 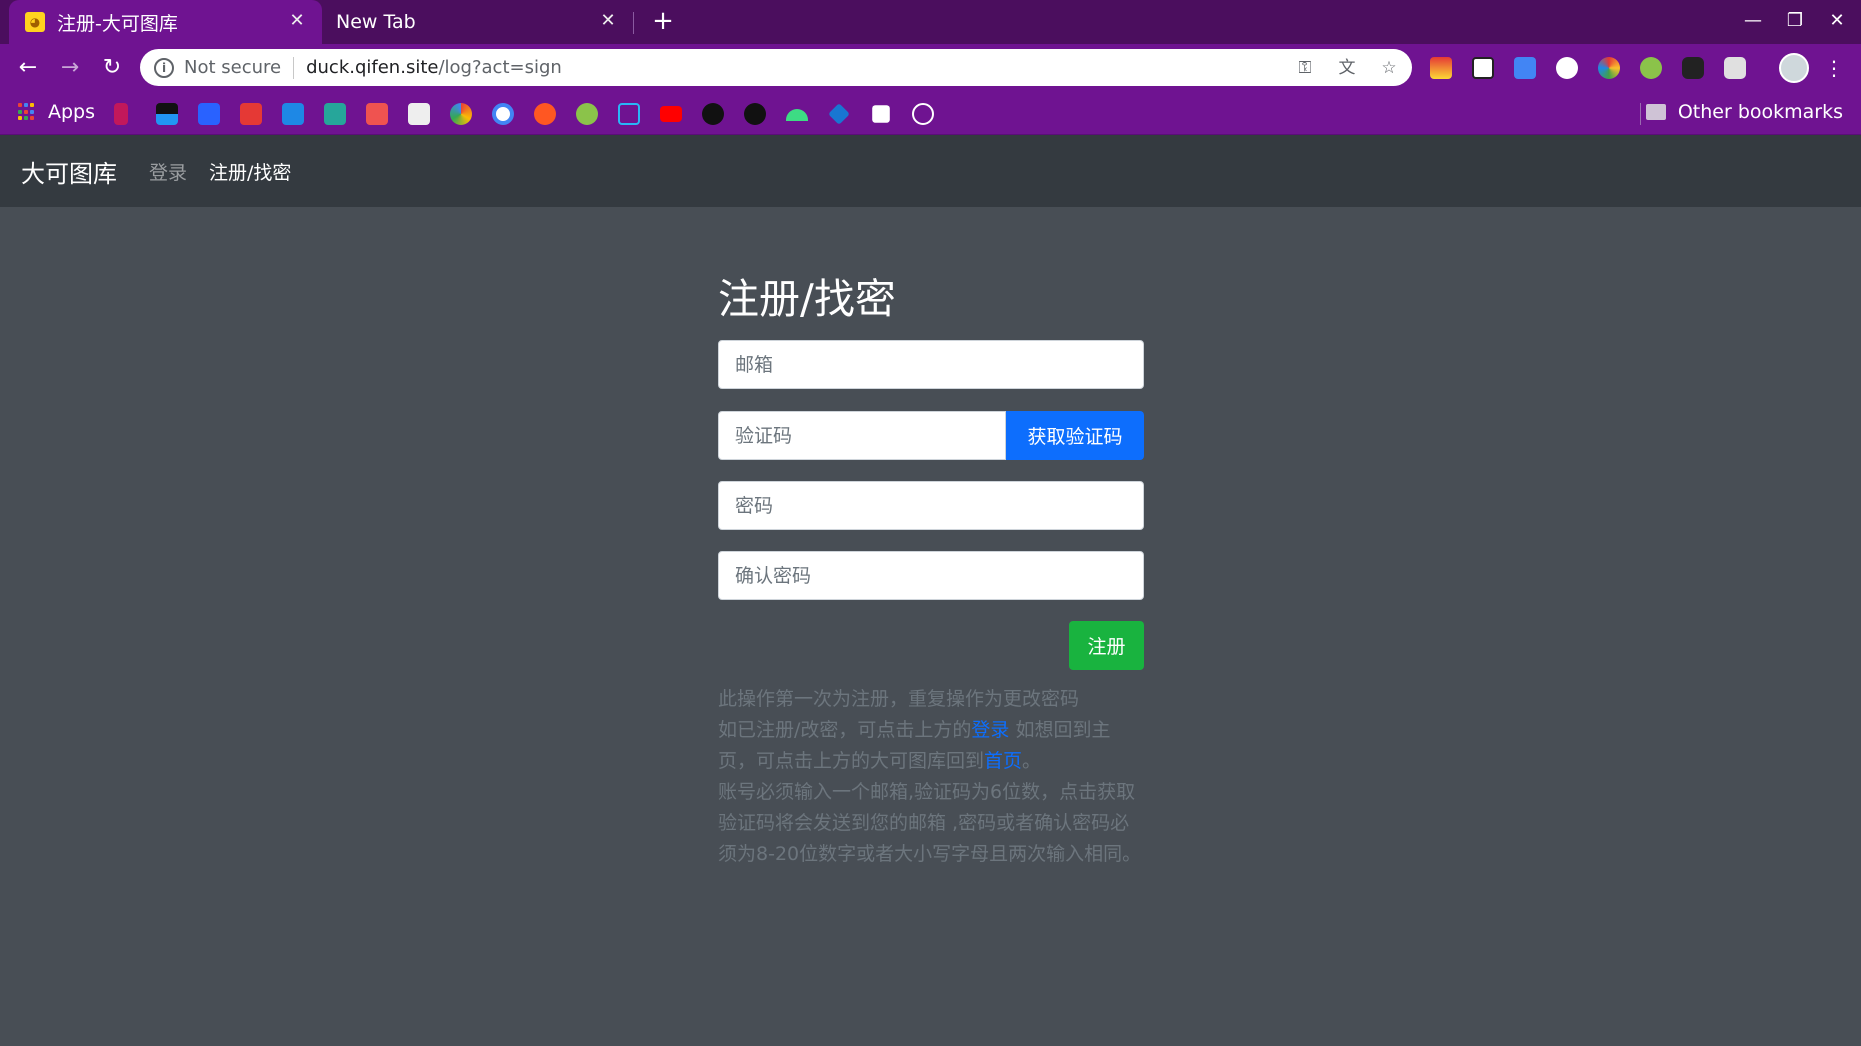 What do you see at coordinates (671, 114) in the screenshot?
I see `bookmark-youtube-icon` at bounding box center [671, 114].